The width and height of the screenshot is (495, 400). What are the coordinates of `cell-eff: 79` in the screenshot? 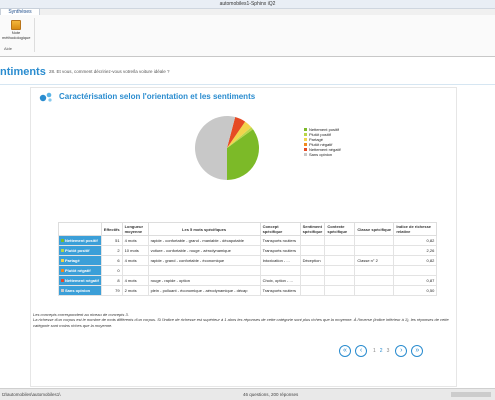 It's located at (111, 290).